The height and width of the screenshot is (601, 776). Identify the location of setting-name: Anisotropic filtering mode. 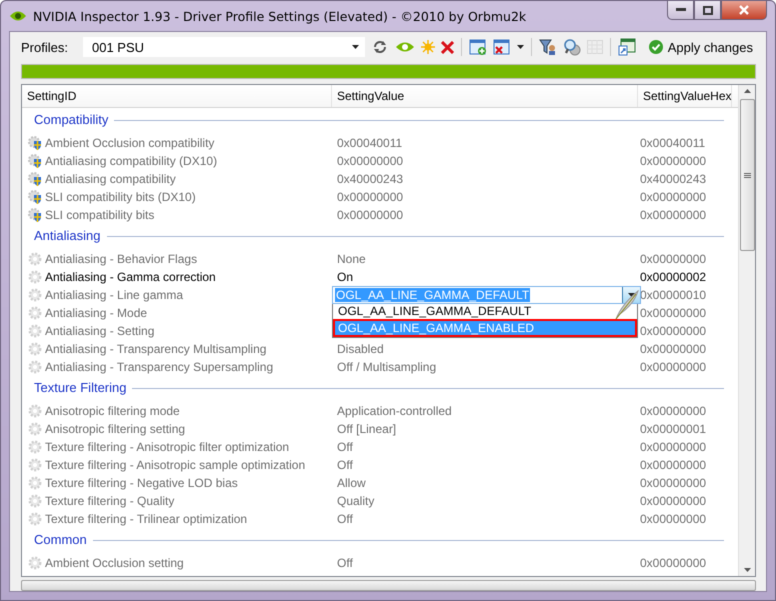
(112, 411).